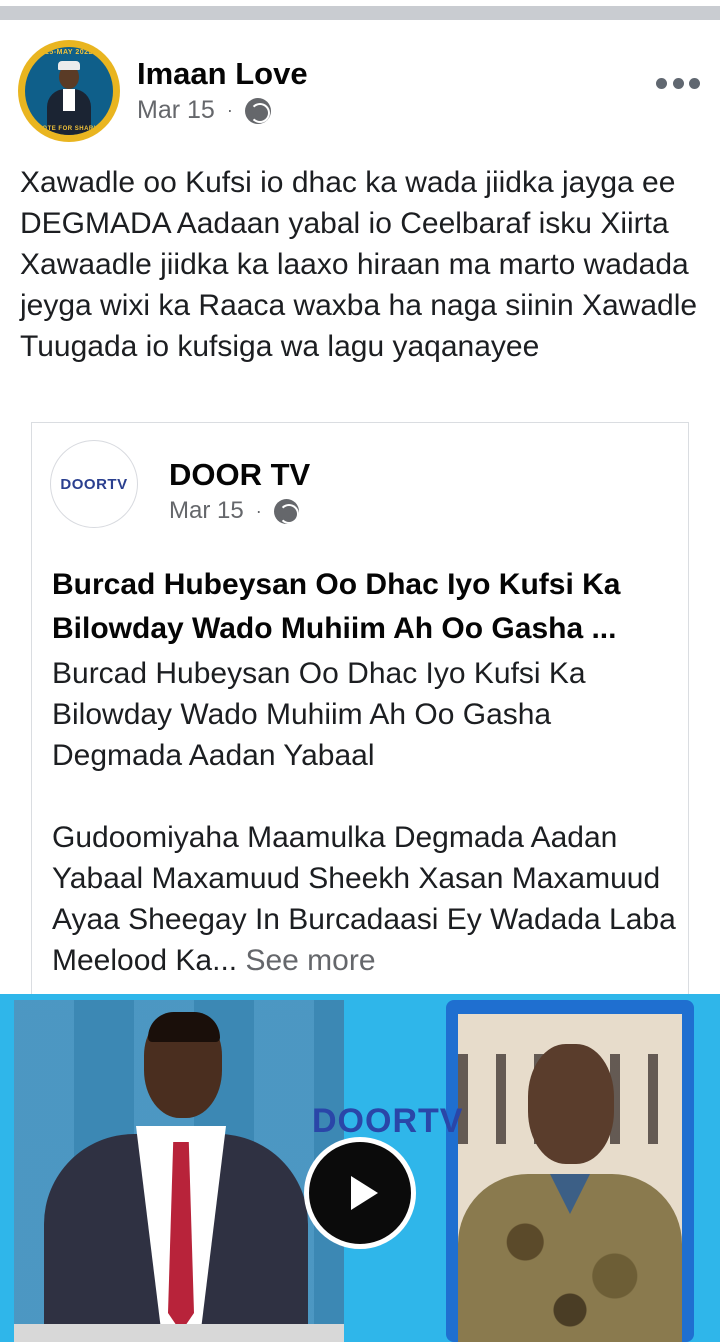 This screenshot has width=720, height=1342. What do you see at coordinates (388, 1121) in the screenshot?
I see `doortv-watermark: DOORTV` at bounding box center [388, 1121].